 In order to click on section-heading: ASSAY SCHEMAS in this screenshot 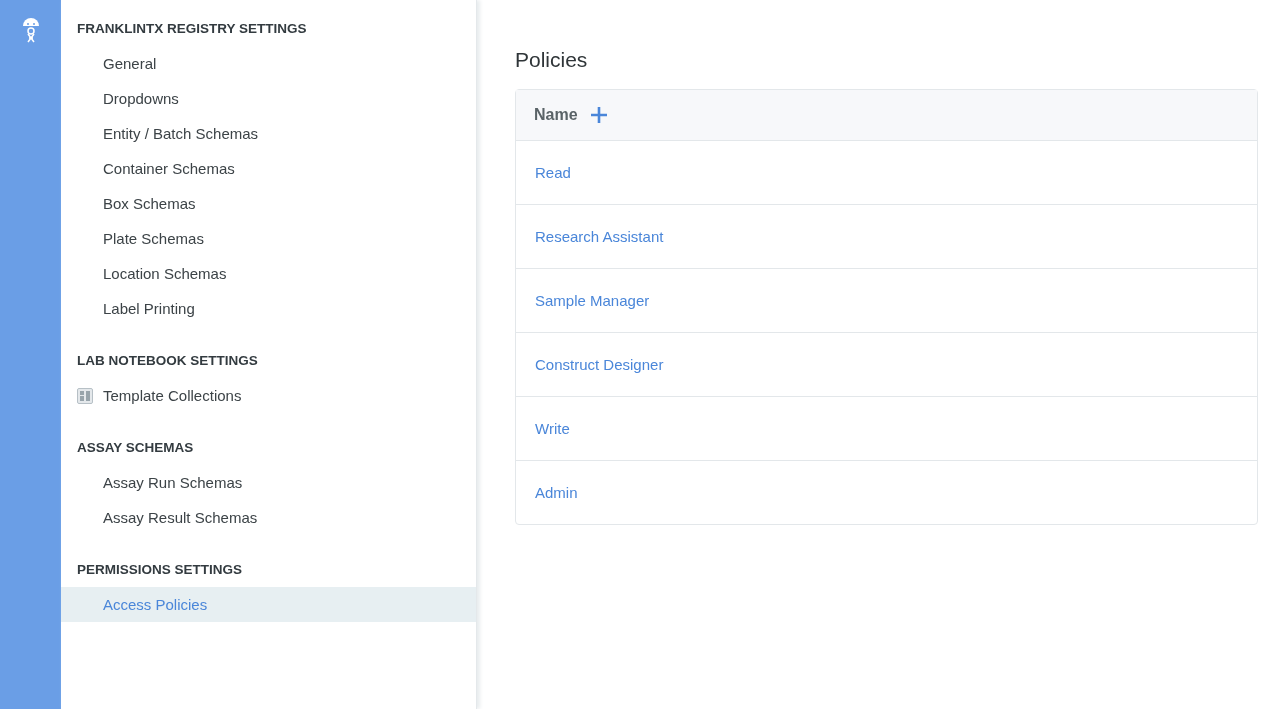, I will do `click(135, 448)`.